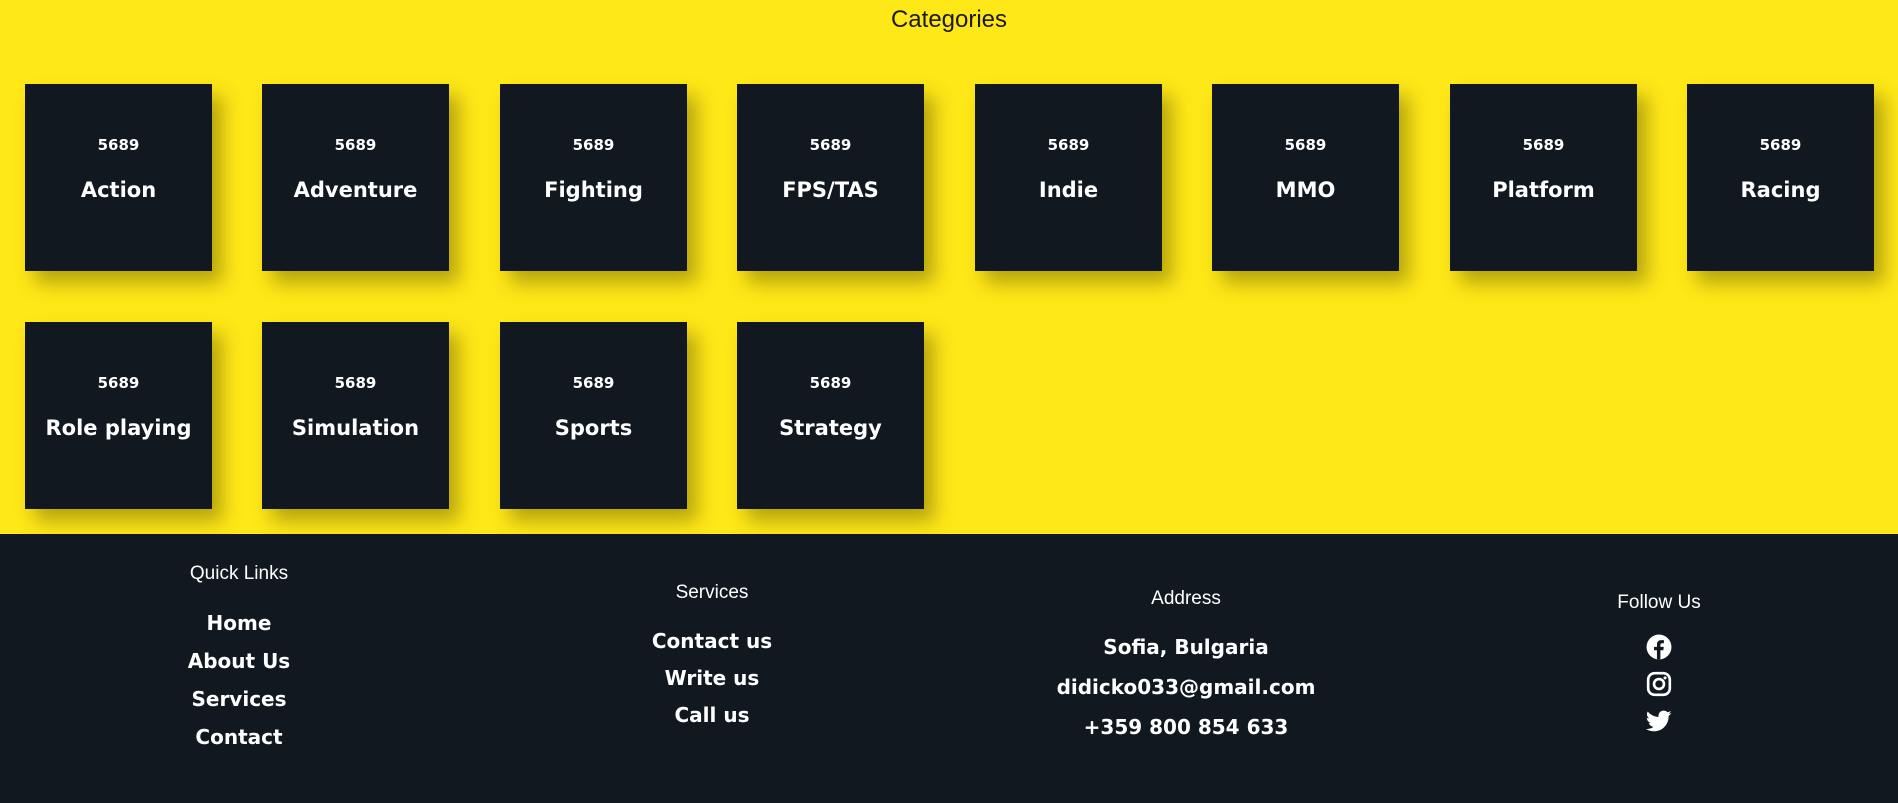  What do you see at coordinates (1780, 190) in the screenshot?
I see `category-name: Racing` at bounding box center [1780, 190].